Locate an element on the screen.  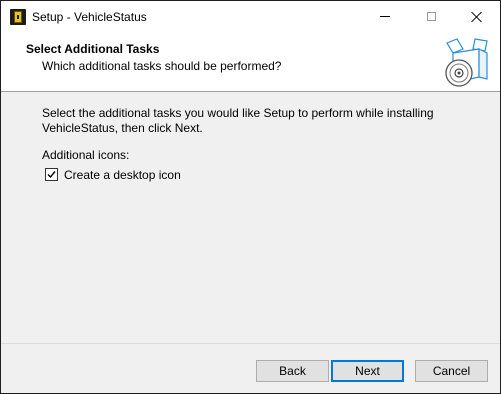
checkmark-icon is located at coordinates (51, 175).